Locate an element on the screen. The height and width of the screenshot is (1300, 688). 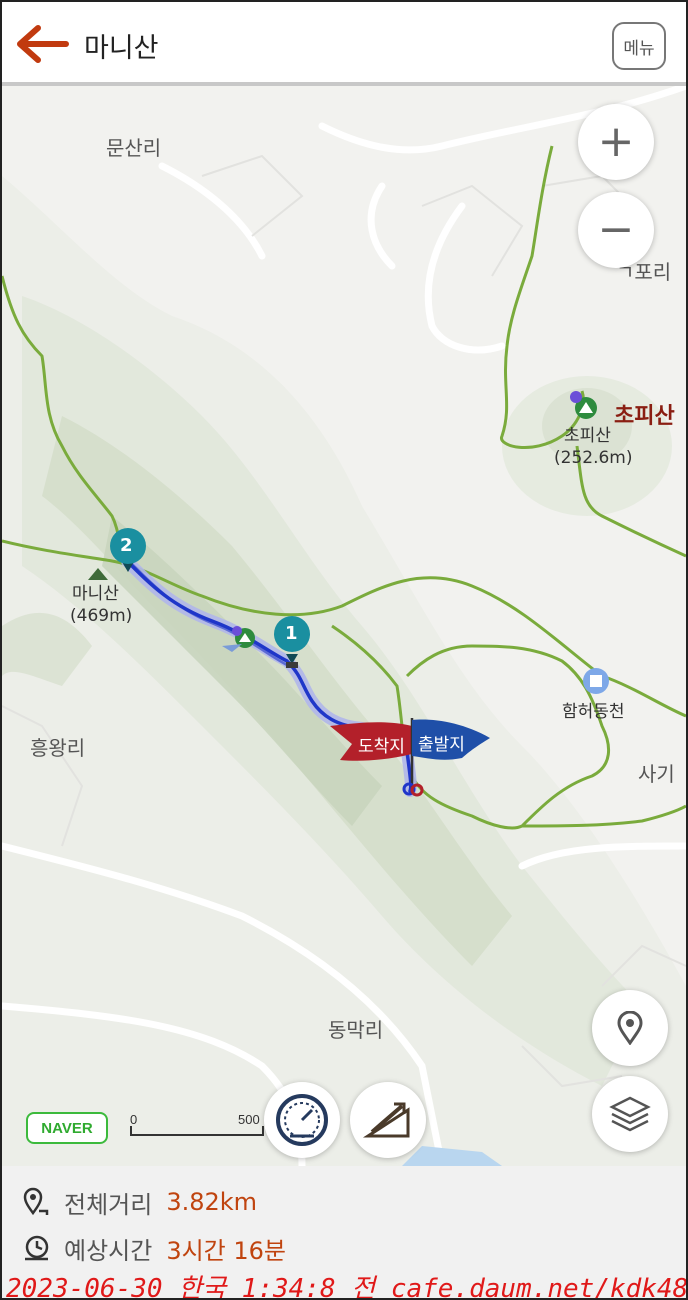
back-button is located at coordinates (43, 44).